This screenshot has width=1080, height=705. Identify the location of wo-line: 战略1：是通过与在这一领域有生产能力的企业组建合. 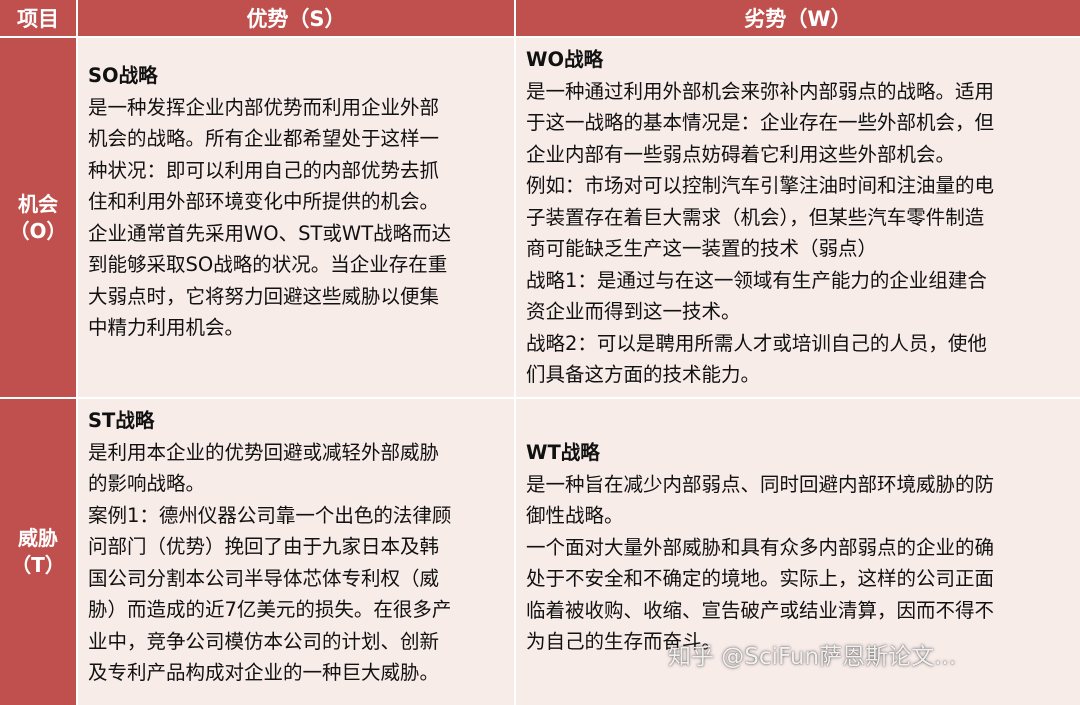
(756, 280).